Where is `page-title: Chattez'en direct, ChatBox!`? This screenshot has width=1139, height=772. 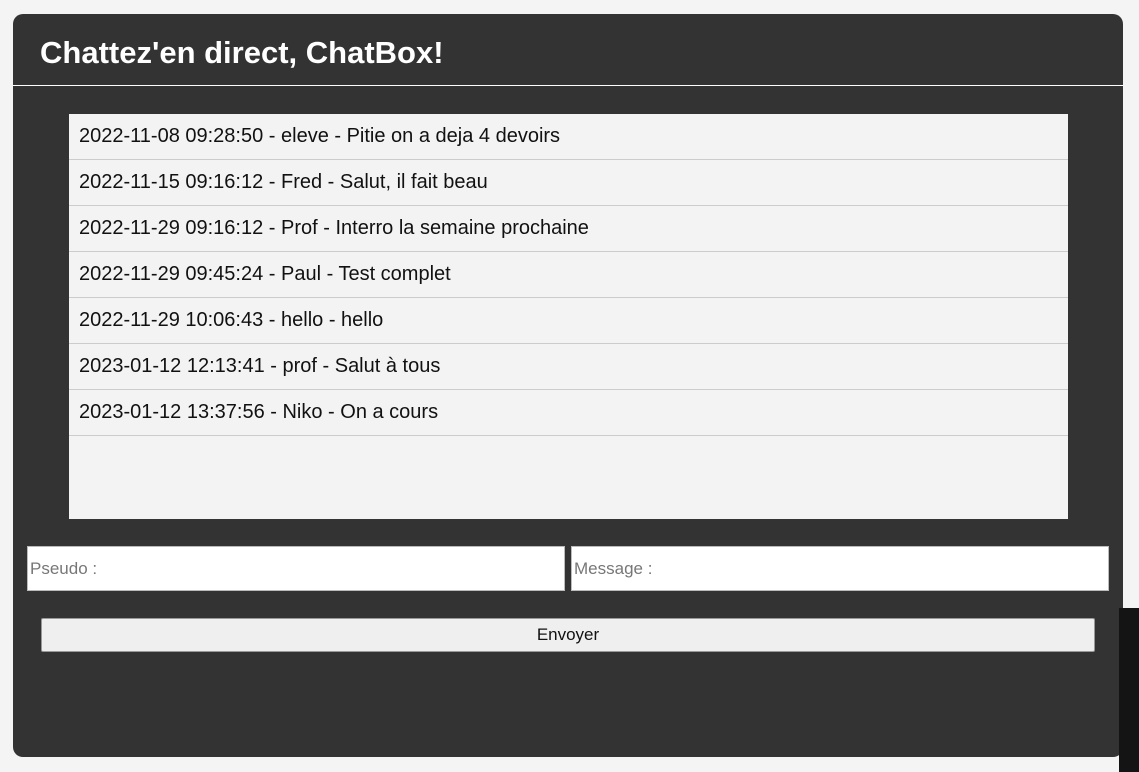 page-title: Chattez'en direct, ChatBox! is located at coordinates (242, 52).